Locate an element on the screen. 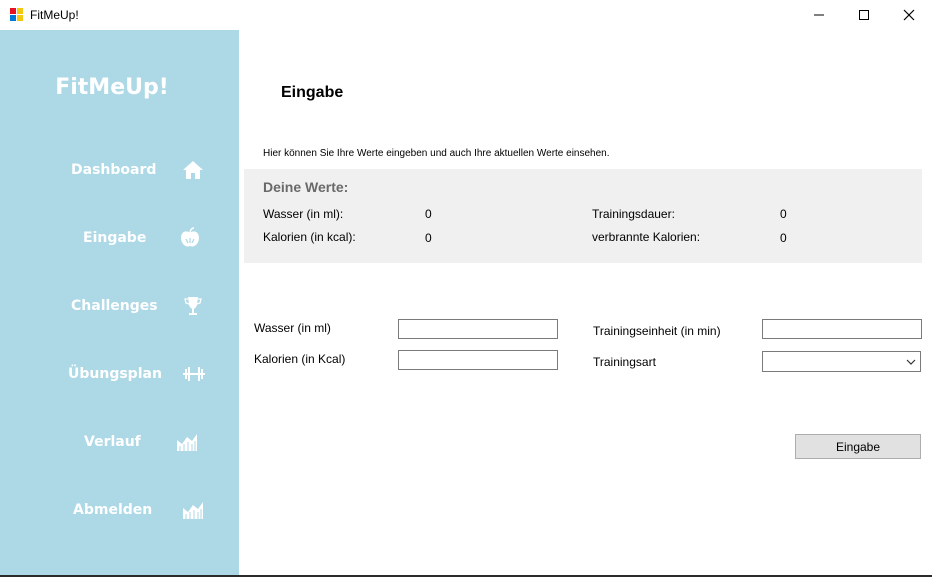 The width and height of the screenshot is (932, 577). sidebar-item-label: Challenges is located at coordinates (114, 306).